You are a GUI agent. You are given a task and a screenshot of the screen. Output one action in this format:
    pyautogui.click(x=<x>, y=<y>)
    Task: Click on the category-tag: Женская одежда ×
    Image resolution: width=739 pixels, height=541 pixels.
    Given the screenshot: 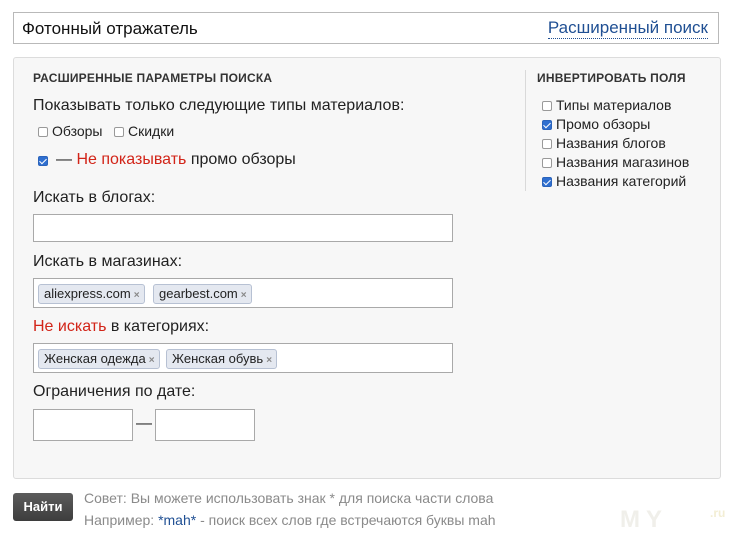 What is the action you would take?
    pyautogui.click(x=99, y=359)
    